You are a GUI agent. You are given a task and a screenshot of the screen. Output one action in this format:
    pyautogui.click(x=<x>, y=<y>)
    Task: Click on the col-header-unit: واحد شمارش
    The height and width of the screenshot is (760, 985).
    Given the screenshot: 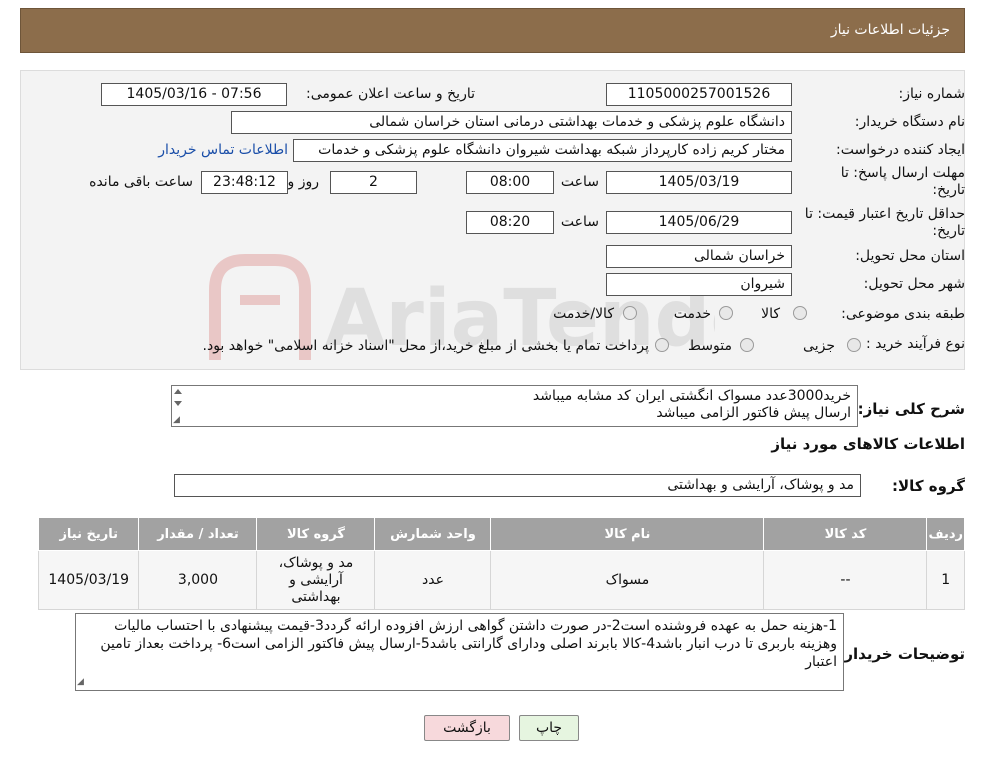 What is the action you would take?
    pyautogui.click(x=433, y=534)
    